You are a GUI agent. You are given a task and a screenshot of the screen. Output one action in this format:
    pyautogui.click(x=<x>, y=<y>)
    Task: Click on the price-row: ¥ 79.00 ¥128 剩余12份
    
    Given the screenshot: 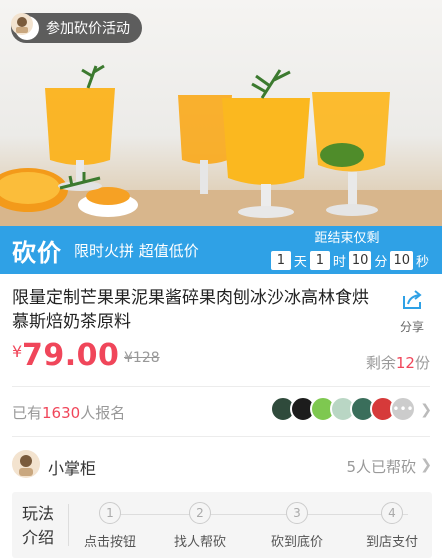 What is the action you would take?
    pyautogui.click(x=222, y=358)
    